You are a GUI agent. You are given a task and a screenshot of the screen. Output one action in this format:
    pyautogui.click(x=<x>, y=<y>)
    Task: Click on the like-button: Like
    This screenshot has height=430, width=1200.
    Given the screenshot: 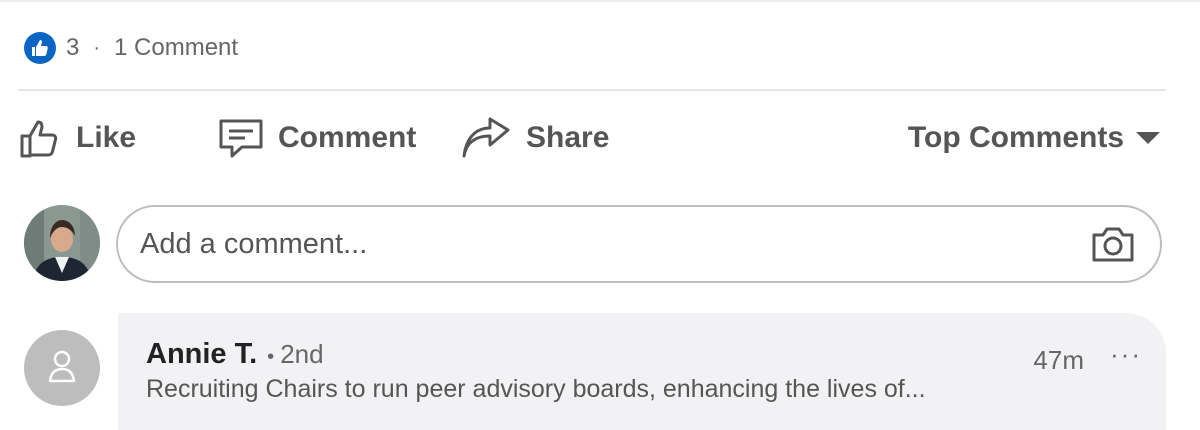 What is the action you would take?
    pyautogui.click(x=77, y=138)
    